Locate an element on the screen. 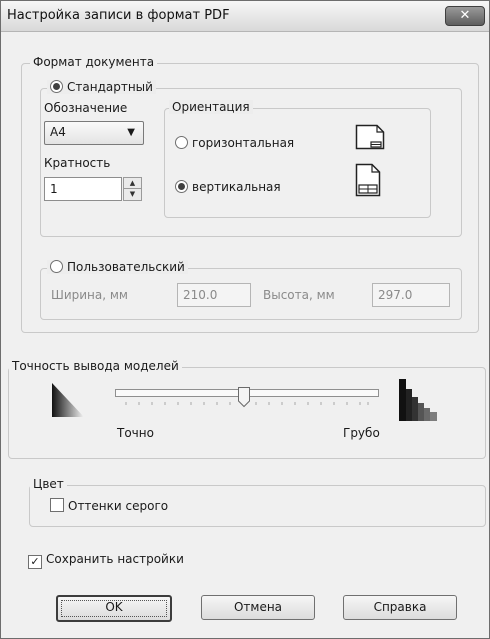 The width and height of the screenshot is (490, 639). fine-precision-icon is located at coordinates (68, 400).